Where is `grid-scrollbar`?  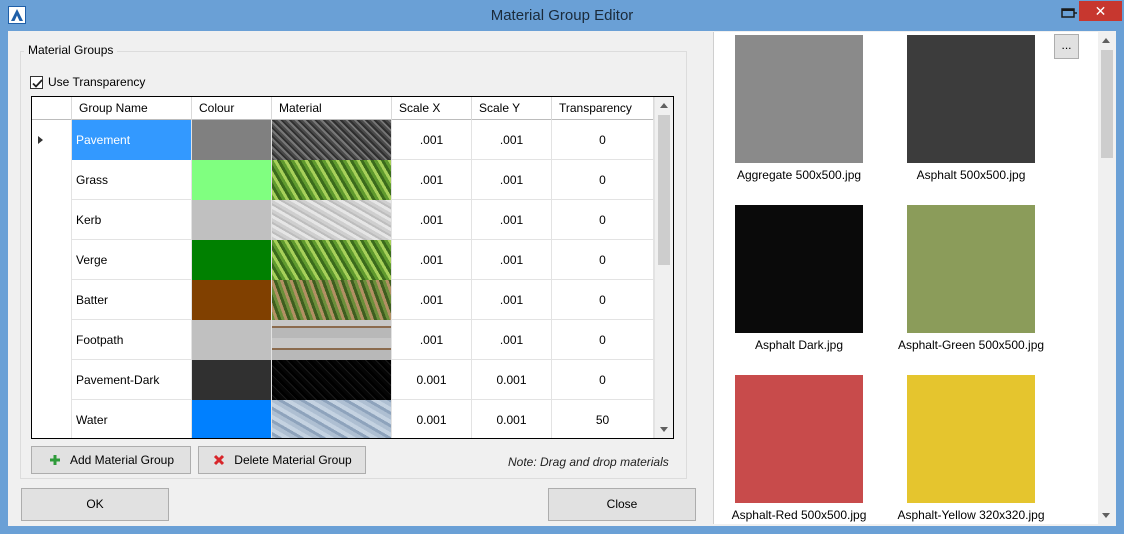 grid-scrollbar is located at coordinates (663, 267).